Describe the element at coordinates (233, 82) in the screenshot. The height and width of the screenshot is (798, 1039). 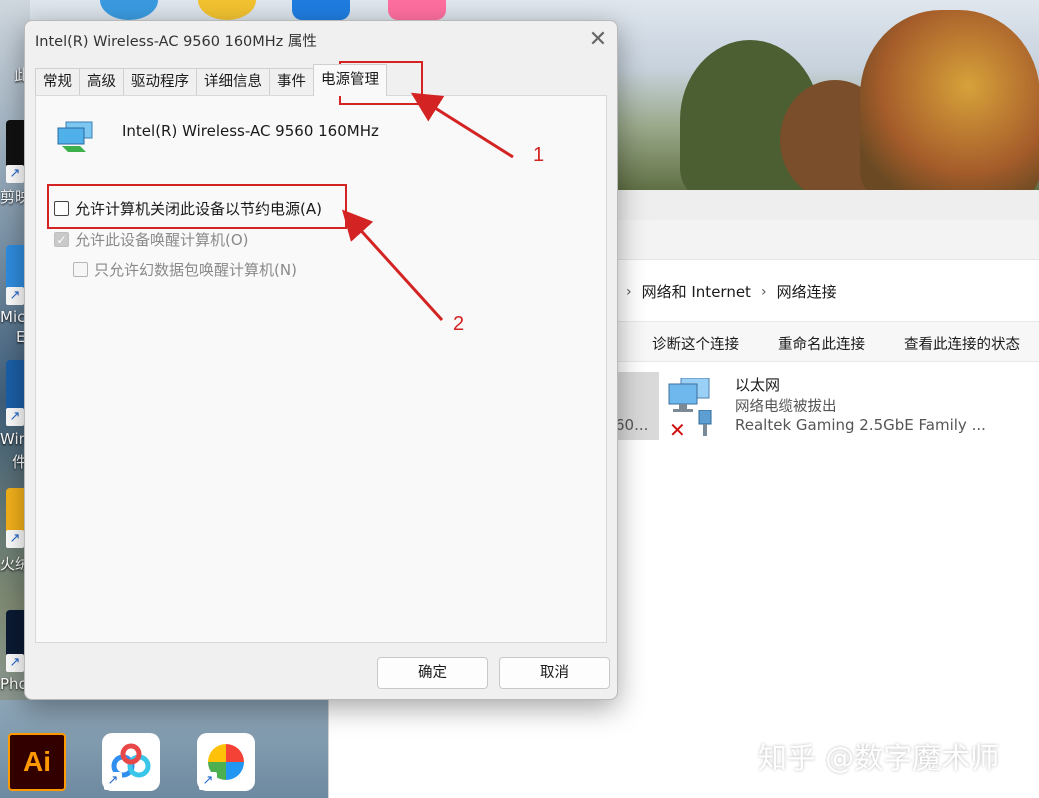
I see `tab-details: 详细信息` at that location.